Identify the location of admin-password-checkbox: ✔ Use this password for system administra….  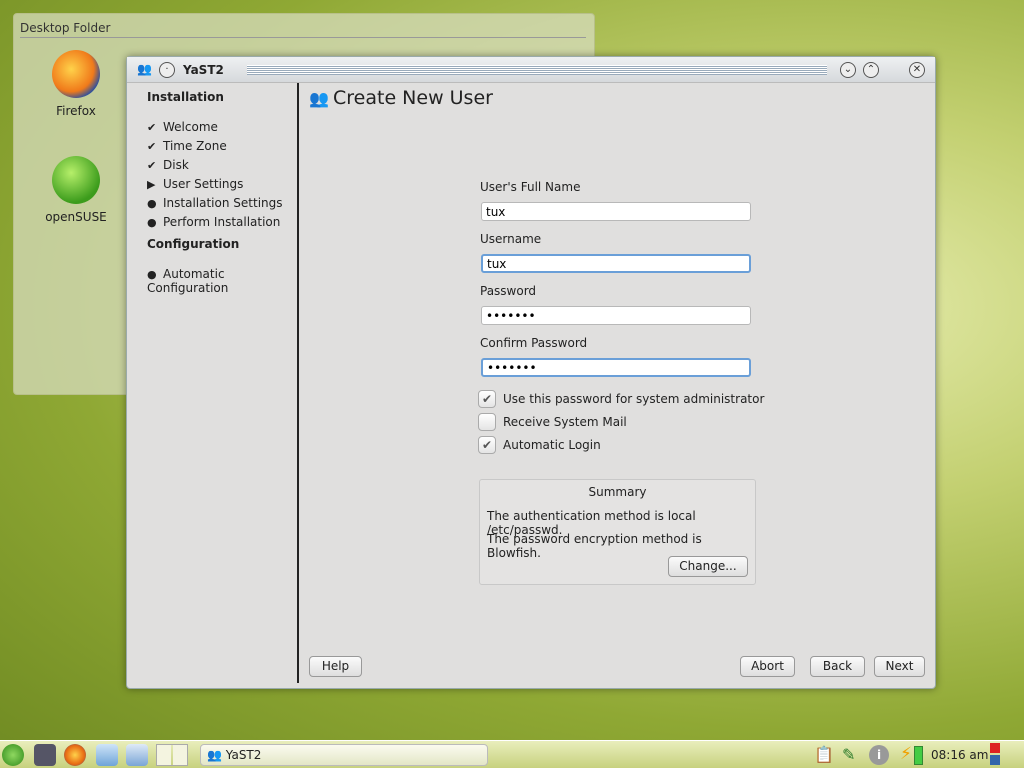
(621, 399).